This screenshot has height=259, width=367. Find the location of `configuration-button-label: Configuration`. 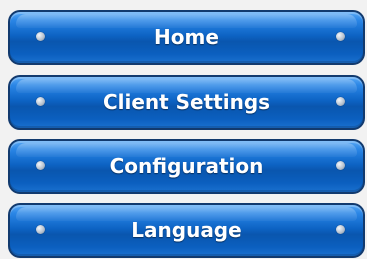

configuration-button-label: Configuration is located at coordinates (186, 165).